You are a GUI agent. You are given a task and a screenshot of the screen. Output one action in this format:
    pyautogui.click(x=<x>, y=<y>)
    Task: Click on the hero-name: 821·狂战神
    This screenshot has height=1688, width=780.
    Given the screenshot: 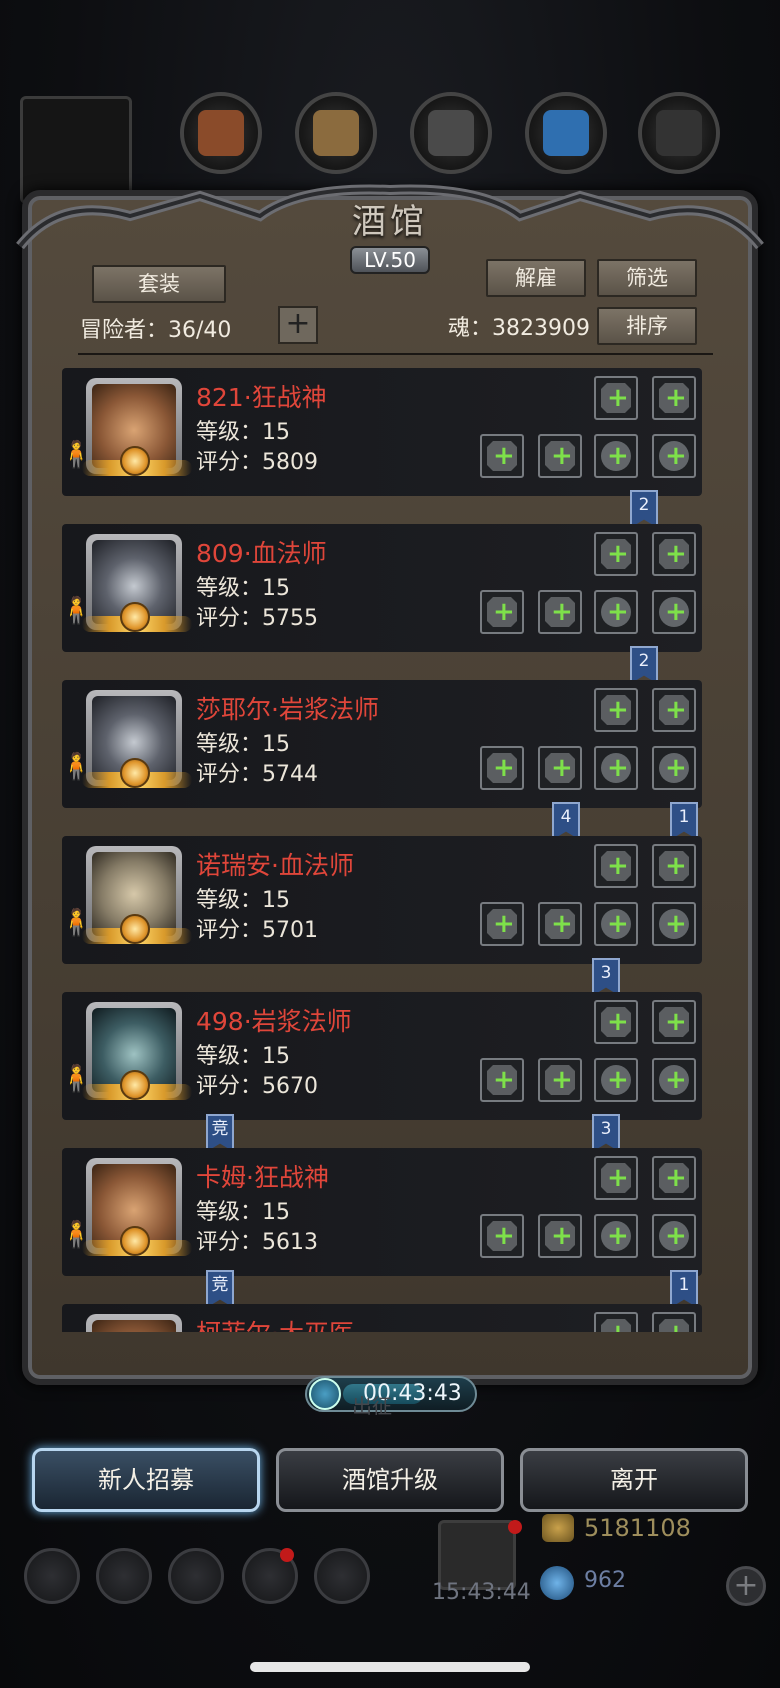 What is the action you would take?
    pyautogui.click(x=261, y=397)
    